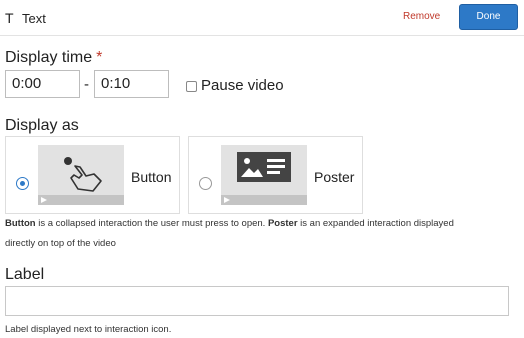  Describe the element at coordinates (262, 18) in the screenshot. I see `editor-header: T Text Remove Done` at that location.